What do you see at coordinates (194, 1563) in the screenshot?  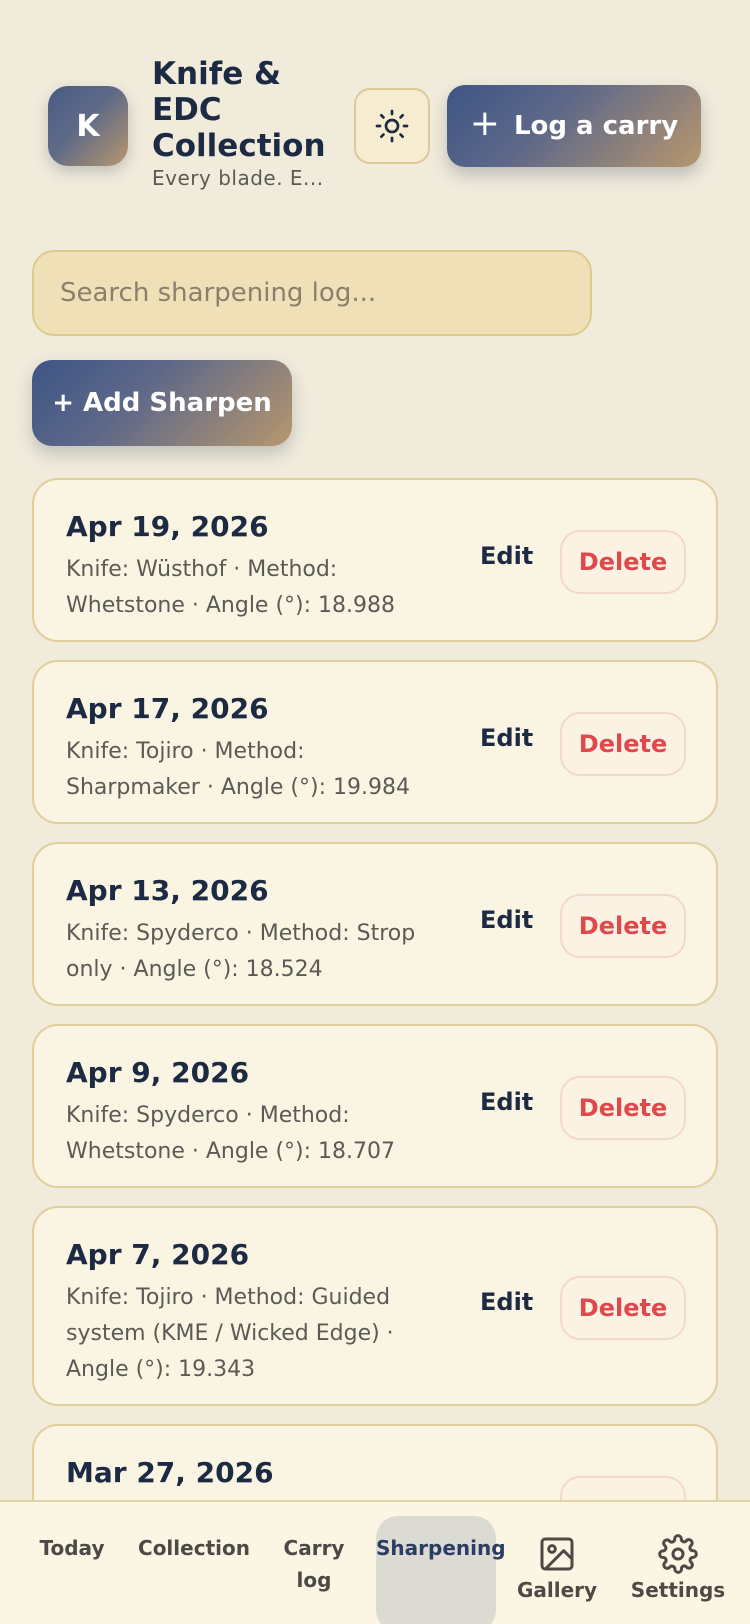 I see `nav-collection: Collection` at bounding box center [194, 1563].